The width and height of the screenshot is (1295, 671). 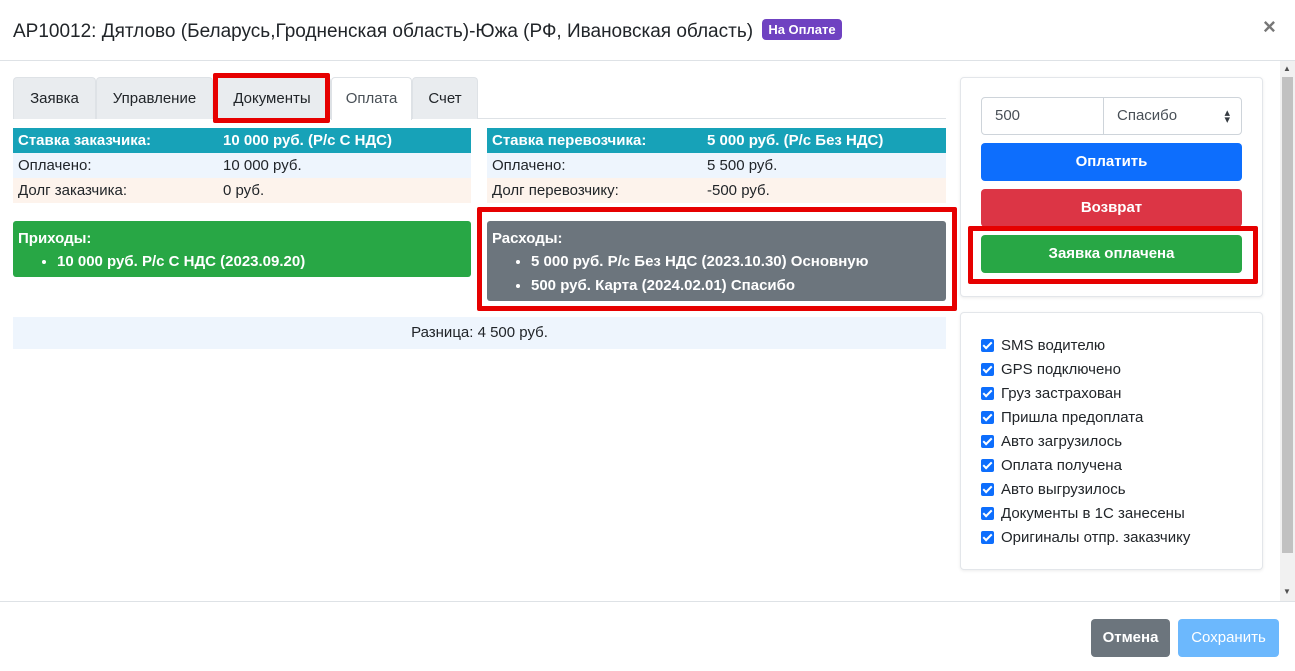 I want to click on expense-item: 500 руб. Карта (2024.02.01) Спасибо, so click(x=699, y=286).